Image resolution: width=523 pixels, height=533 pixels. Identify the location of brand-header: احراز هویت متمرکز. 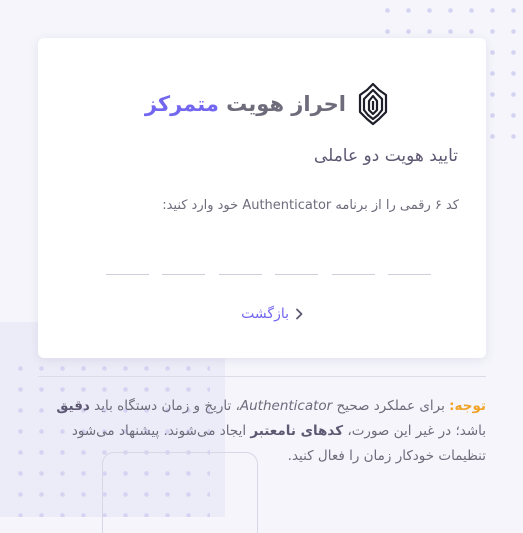
(267, 104).